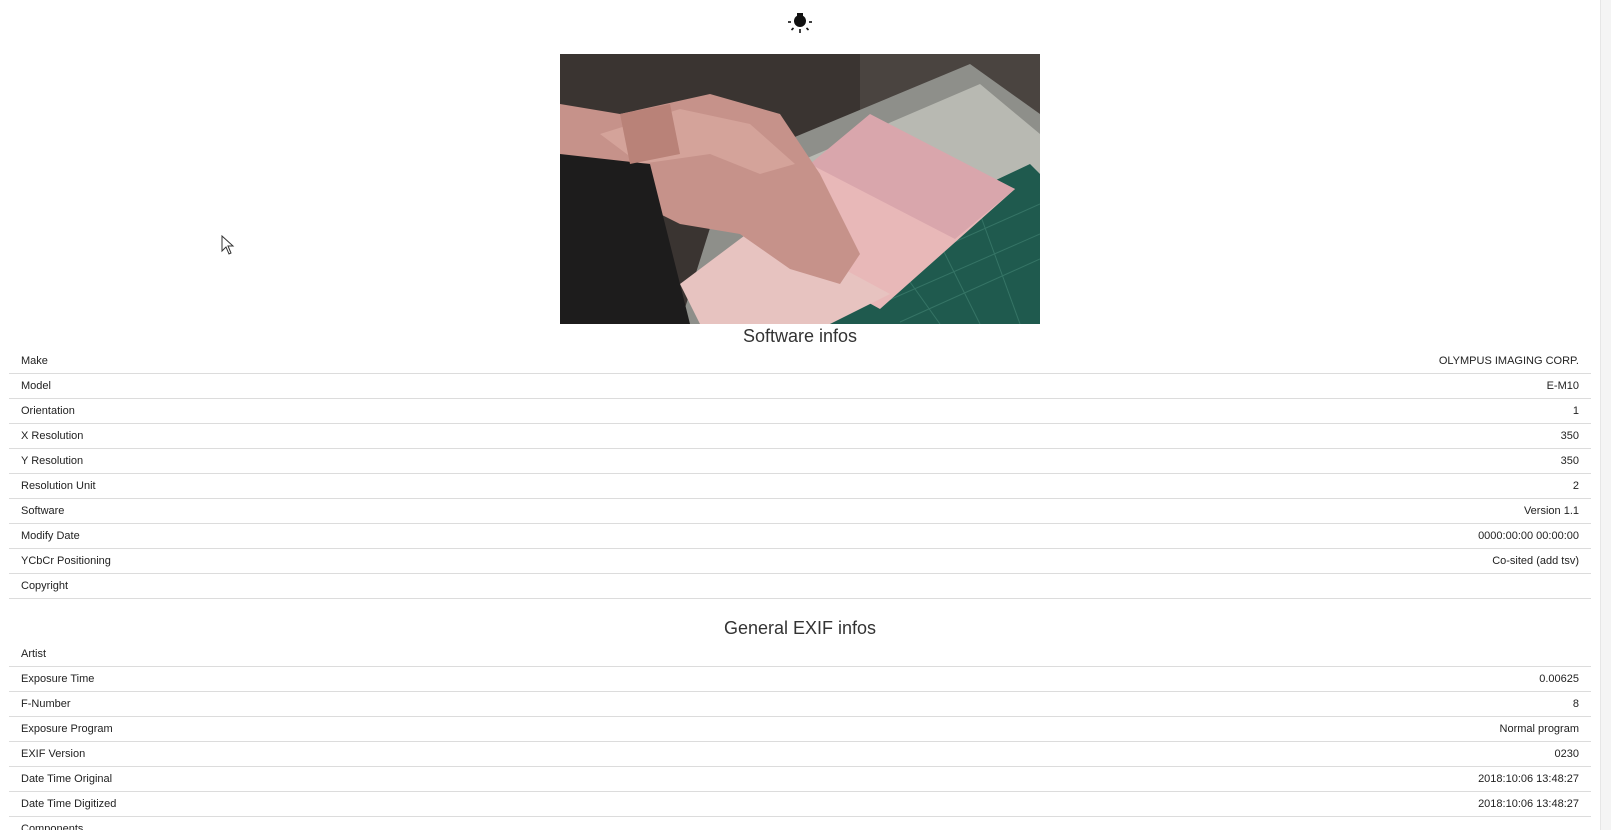 Image resolution: width=1611 pixels, height=830 pixels. I want to click on row-label: Copyright, so click(333, 586).